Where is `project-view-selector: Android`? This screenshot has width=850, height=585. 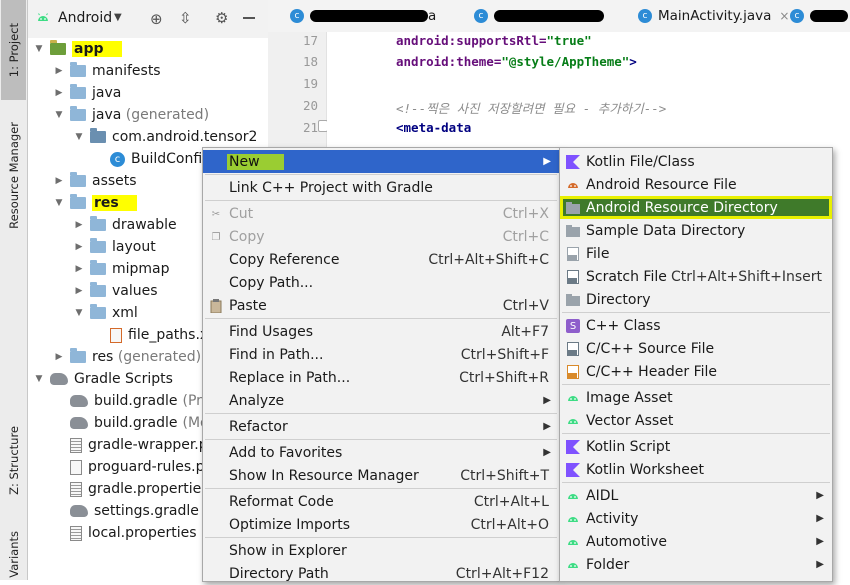 project-view-selector: Android is located at coordinates (85, 18).